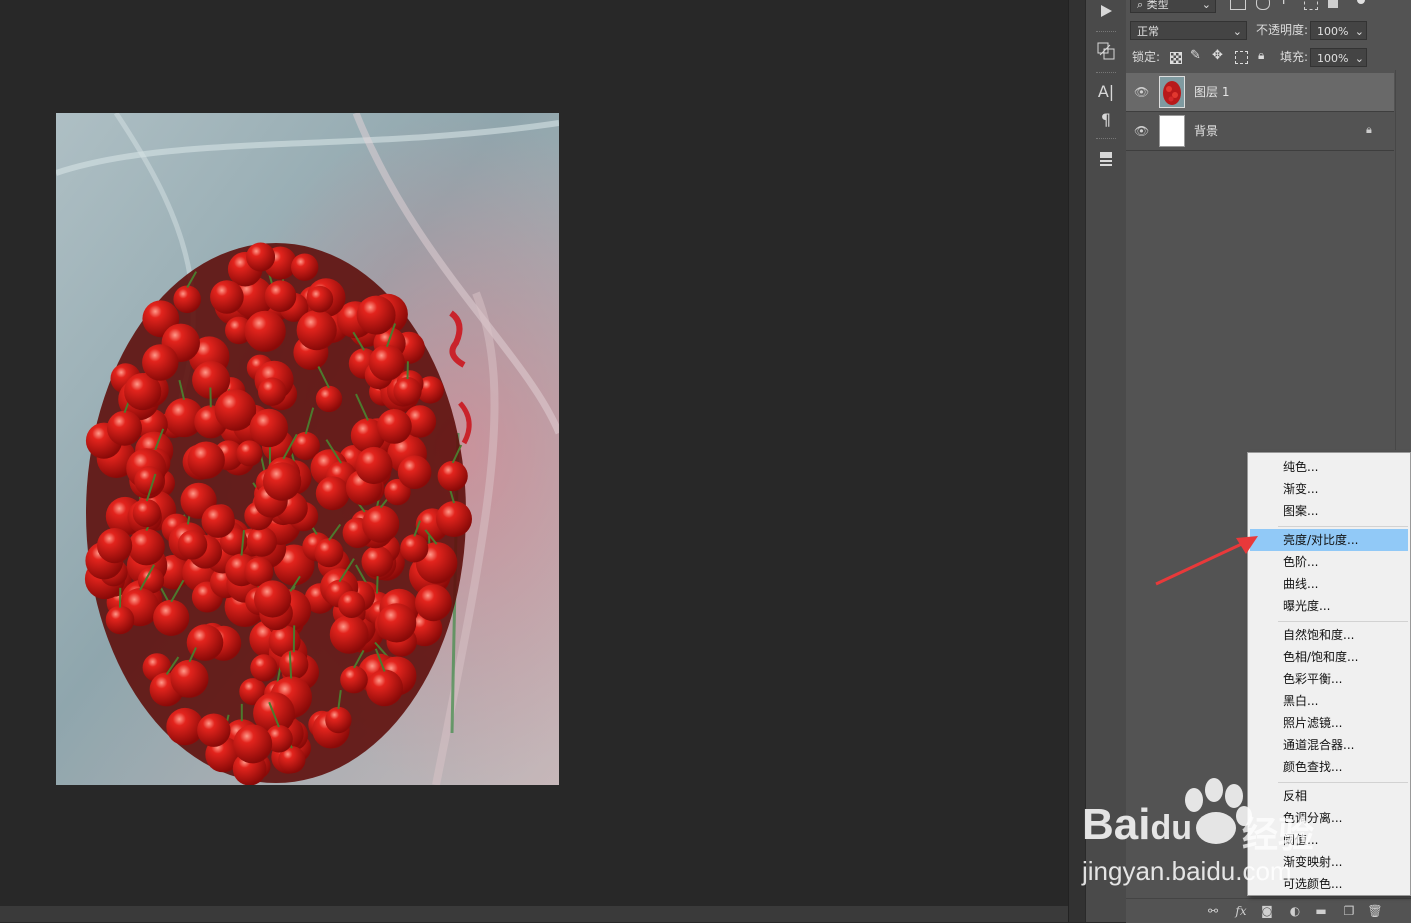 The image size is (1411, 923). I want to click on layers-scrollbar, so click(1403, 260).